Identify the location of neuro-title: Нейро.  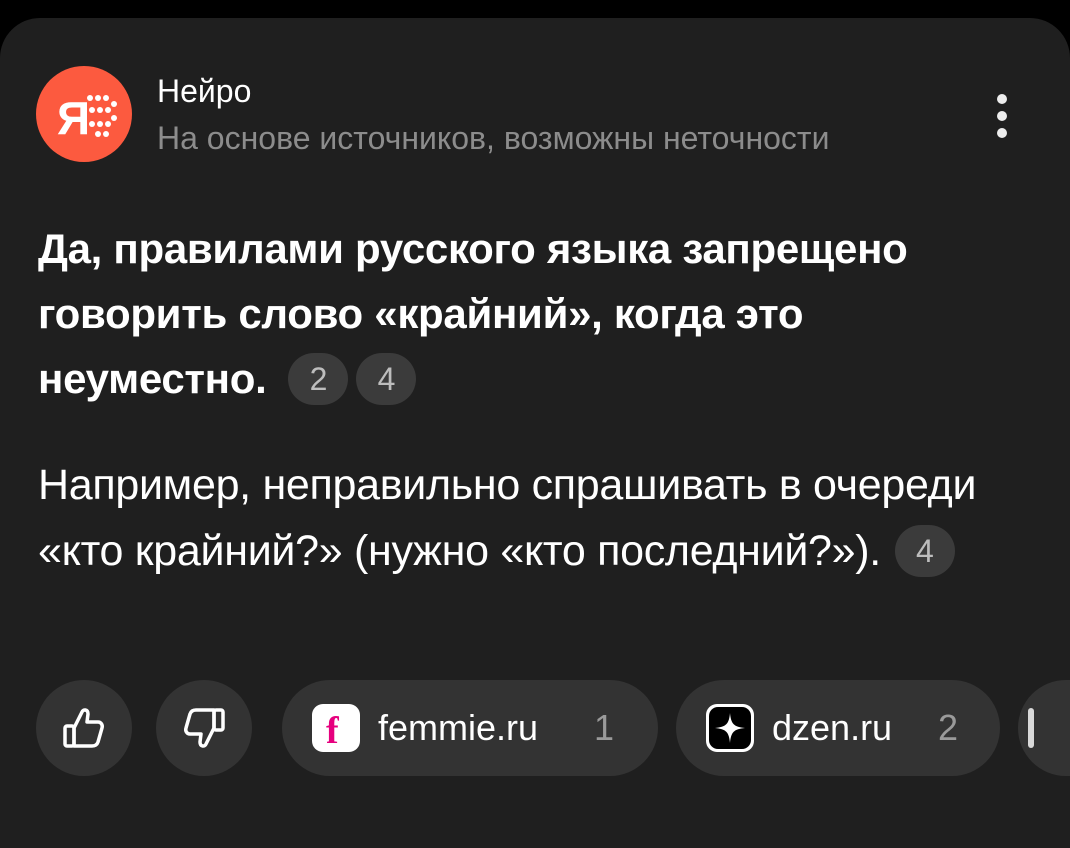
(204, 91).